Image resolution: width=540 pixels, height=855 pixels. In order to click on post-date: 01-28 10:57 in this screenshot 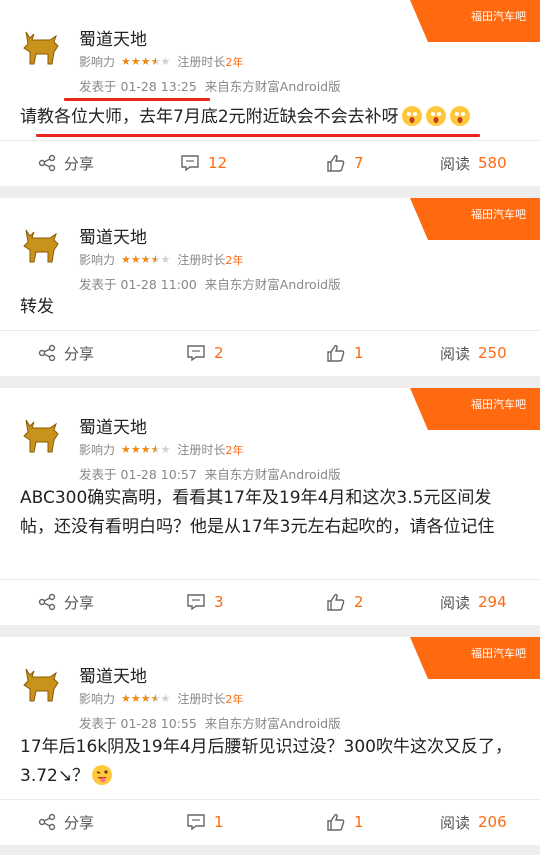, I will do `click(158, 474)`.